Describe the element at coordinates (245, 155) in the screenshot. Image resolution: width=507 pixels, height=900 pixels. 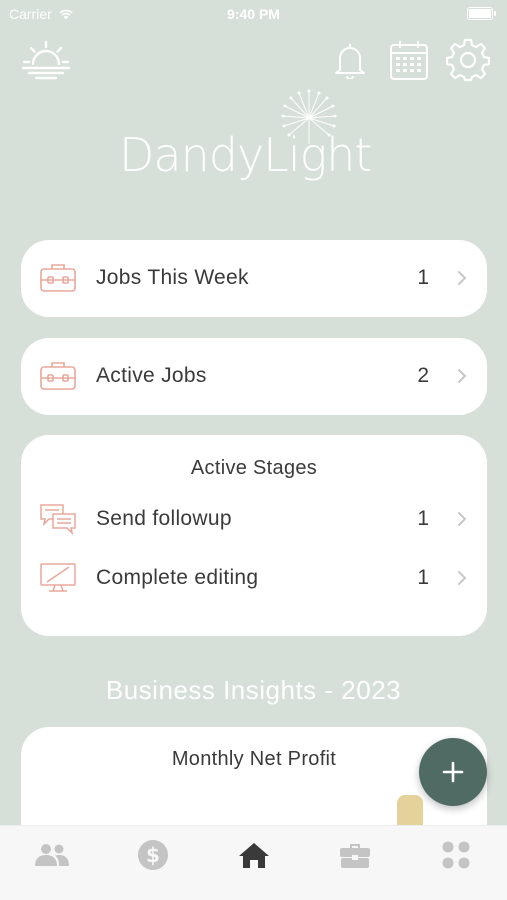
I see `logo-text: DandyLight` at that location.